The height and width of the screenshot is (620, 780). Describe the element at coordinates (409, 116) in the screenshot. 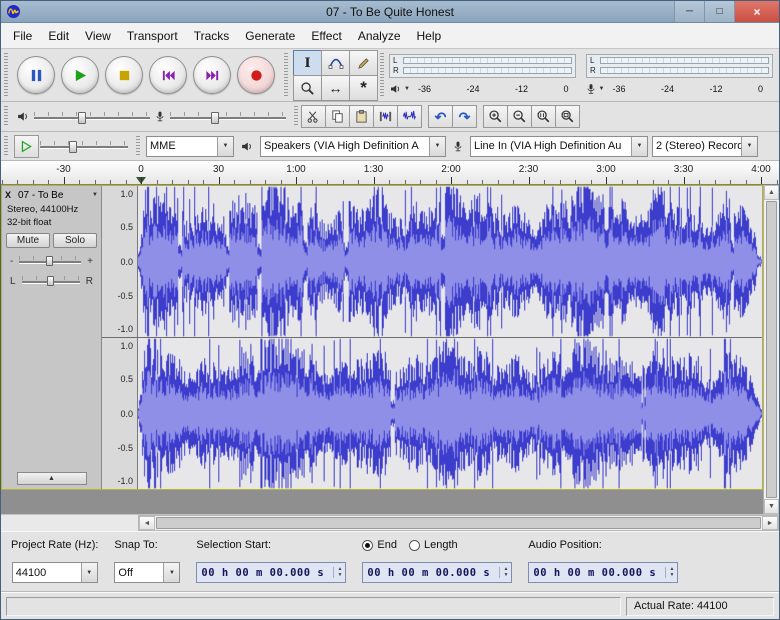

I see `silence-button` at that location.